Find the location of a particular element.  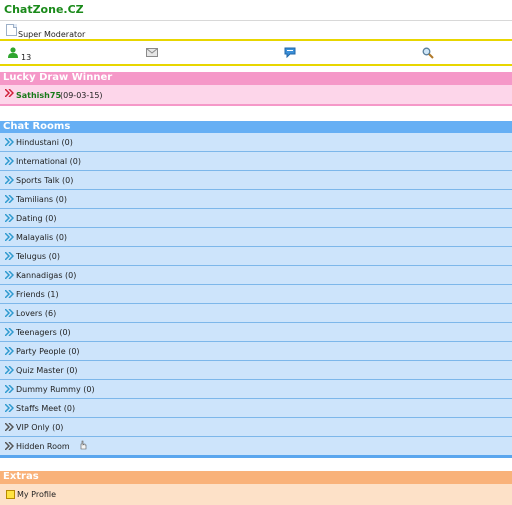

chat-room-label: Dating (0) is located at coordinates (36, 218).